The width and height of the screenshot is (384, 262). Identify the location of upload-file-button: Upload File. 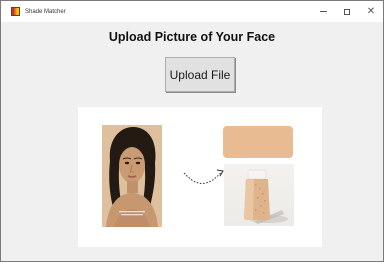
(200, 74).